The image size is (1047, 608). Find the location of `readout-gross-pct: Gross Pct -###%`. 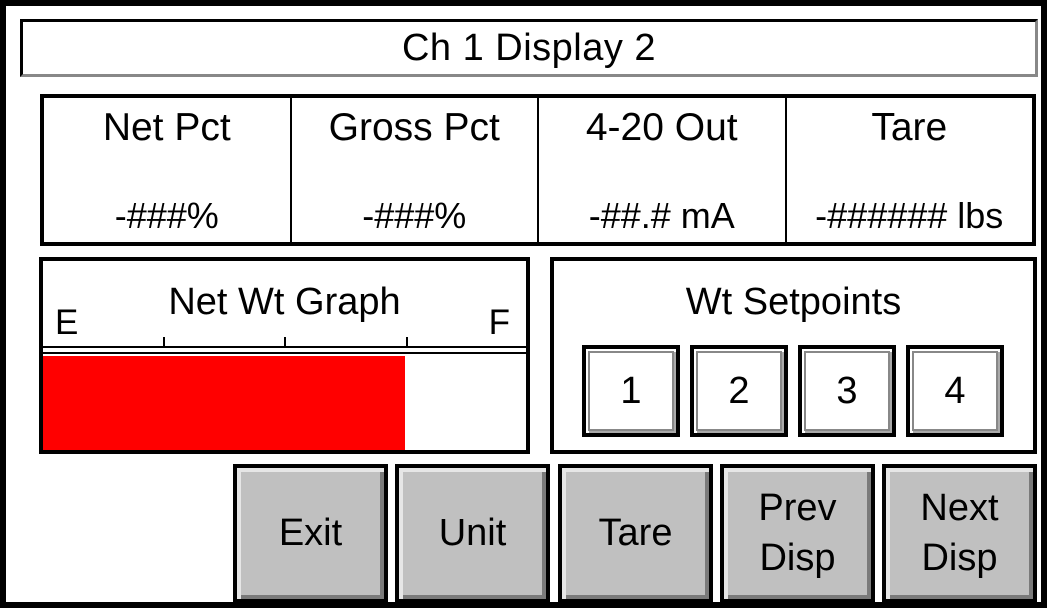

readout-gross-pct: Gross Pct -###% is located at coordinates (415, 170).